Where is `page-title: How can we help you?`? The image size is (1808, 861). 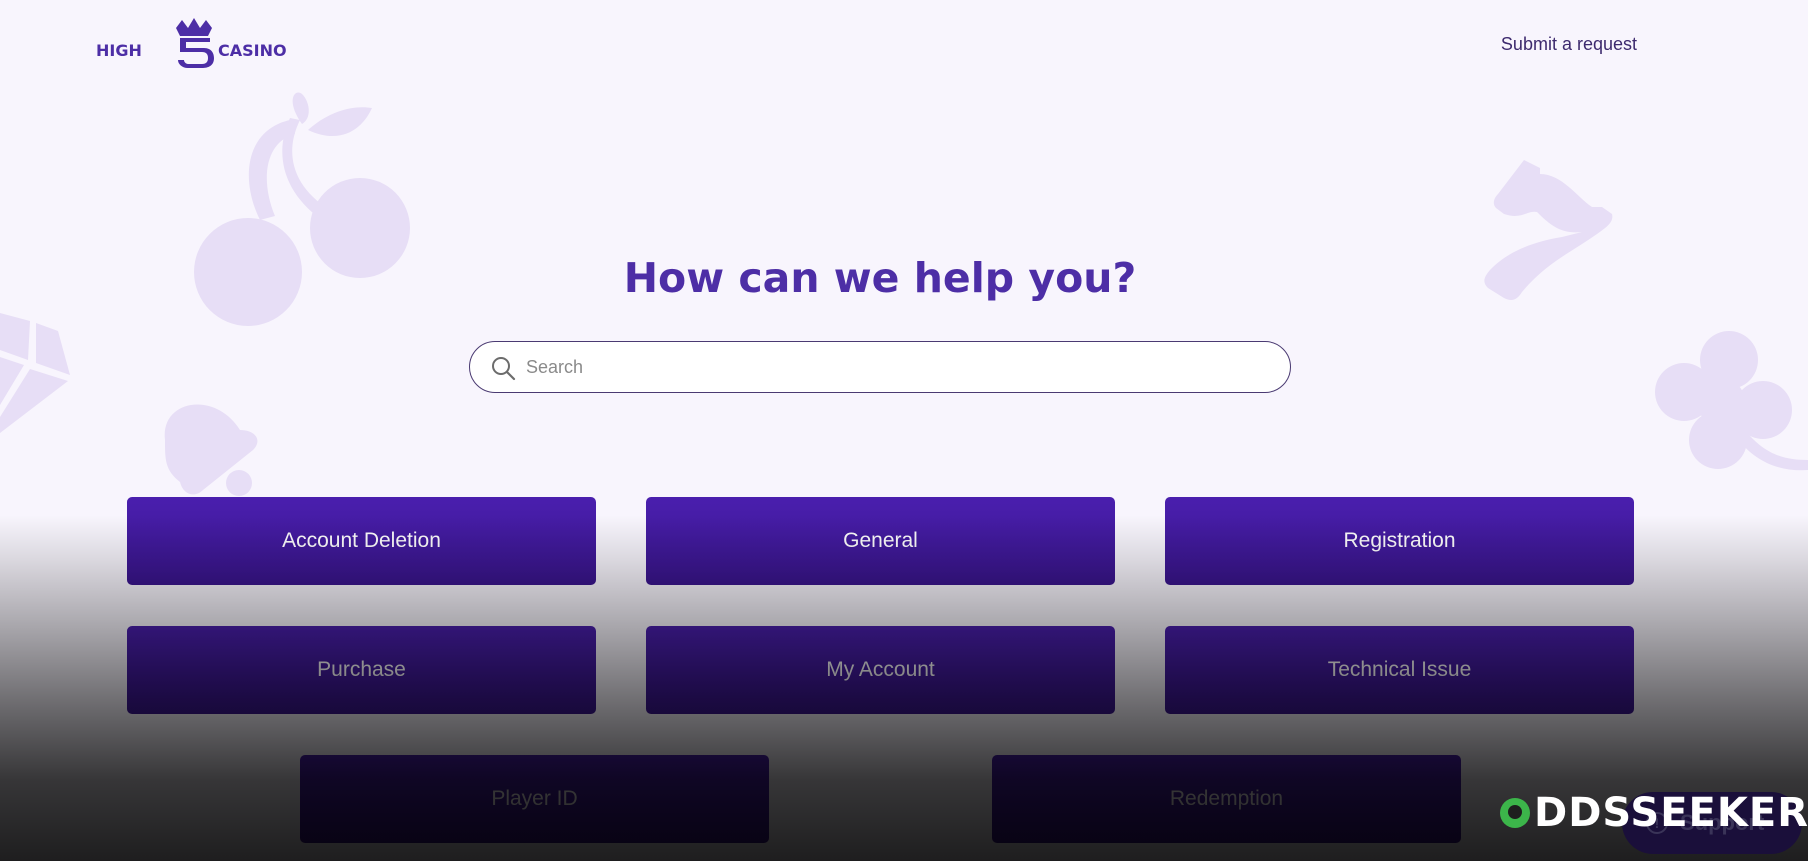 page-title: How can we help you? is located at coordinates (880, 278).